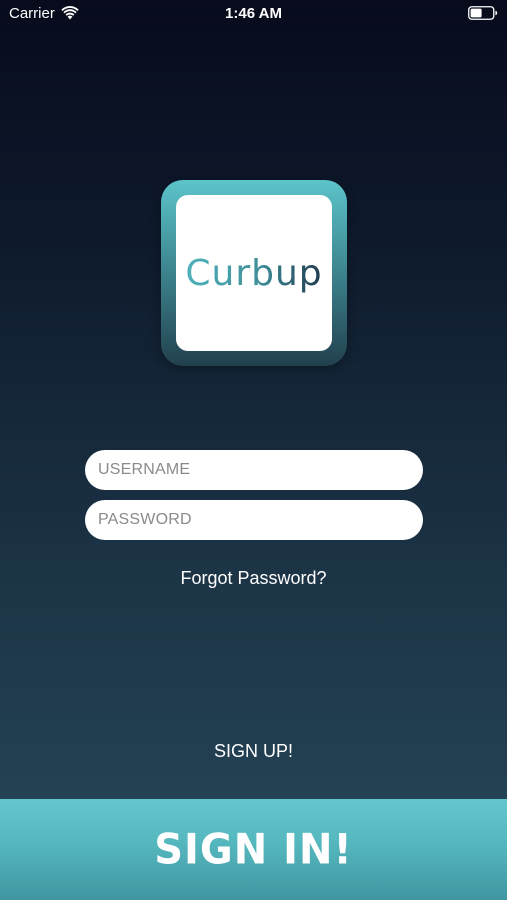 This screenshot has width=507, height=900. I want to click on sign-up-link: SIGN UP!, so click(253, 751).